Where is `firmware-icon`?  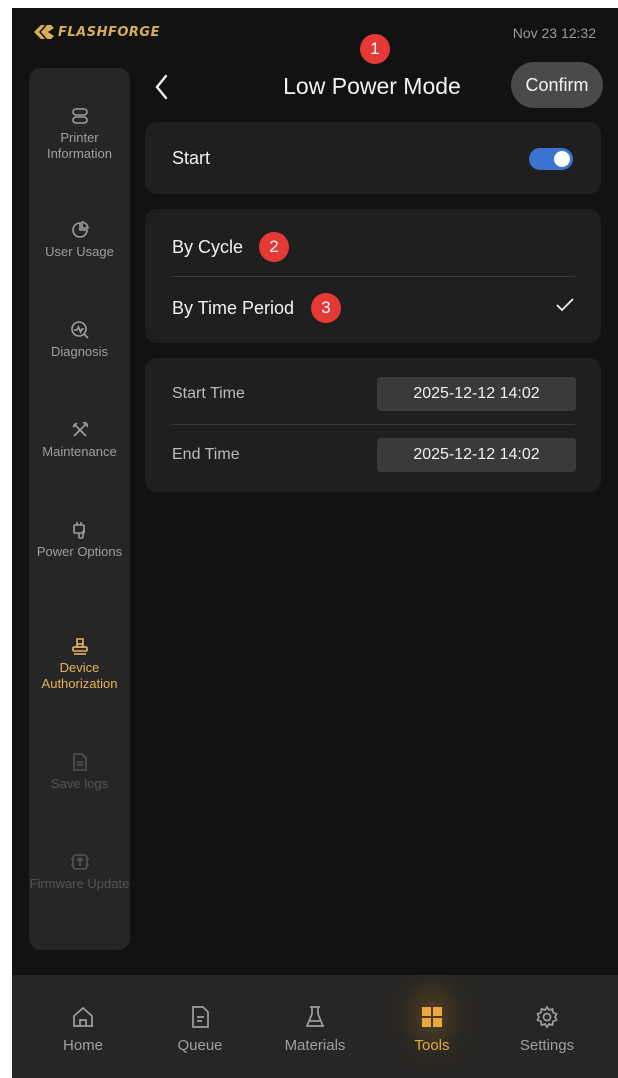 firmware-icon is located at coordinates (79, 862).